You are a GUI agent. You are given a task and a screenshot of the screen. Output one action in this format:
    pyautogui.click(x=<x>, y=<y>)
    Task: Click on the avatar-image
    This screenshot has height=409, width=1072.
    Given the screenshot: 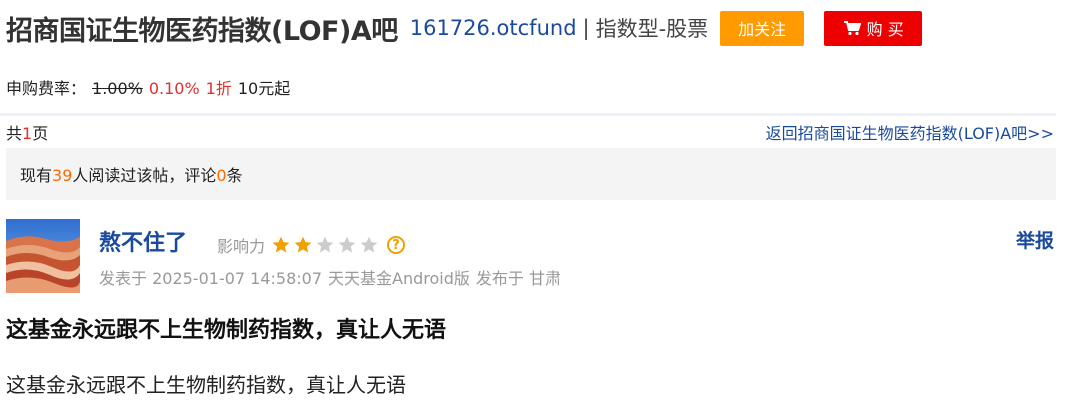 What is the action you would take?
    pyautogui.click(x=43, y=256)
    